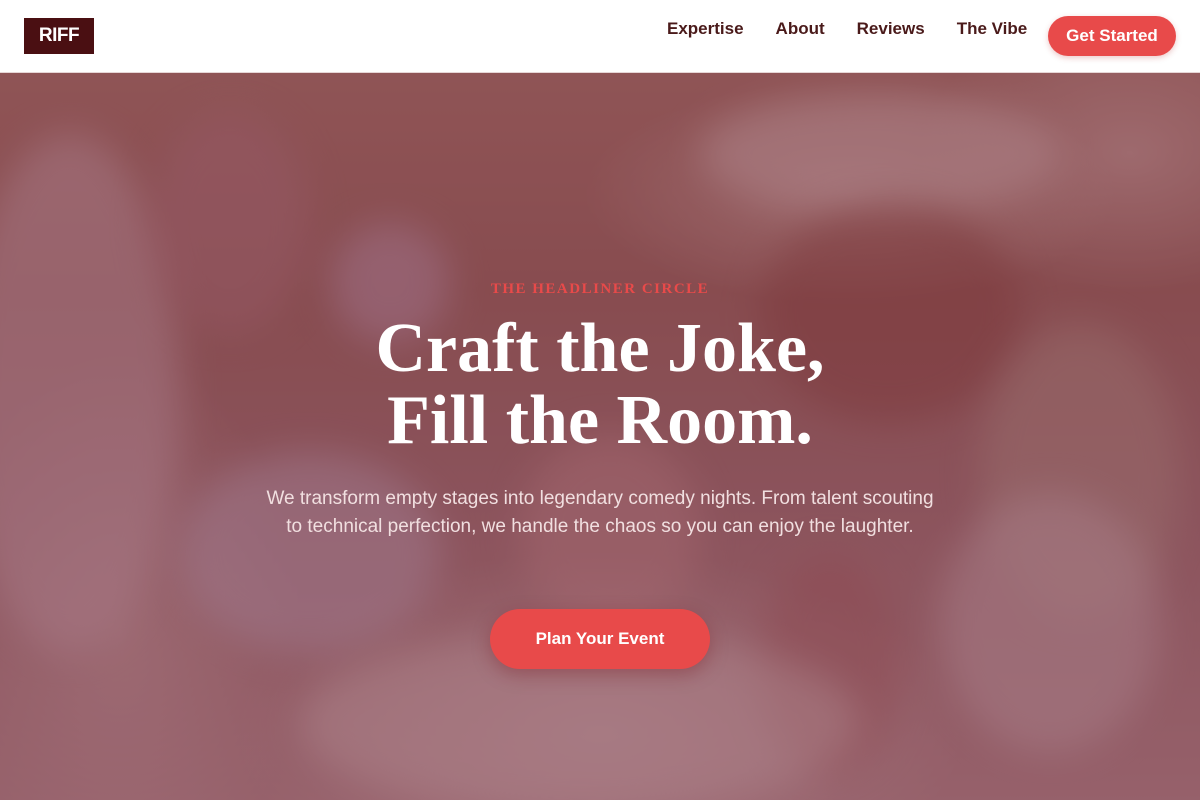 The image size is (1200, 800). Describe the element at coordinates (600, 639) in the screenshot. I see `plan-your-event-button: Plan Your Event` at that location.